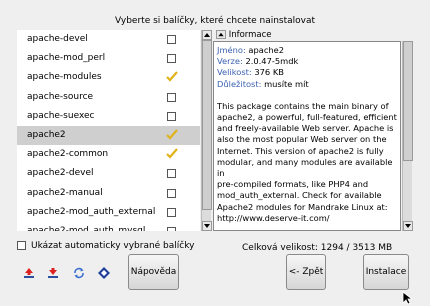 The width and height of the screenshot is (430, 306). Describe the element at coordinates (64, 77) in the screenshot. I see `package-name: apache-modules` at that location.